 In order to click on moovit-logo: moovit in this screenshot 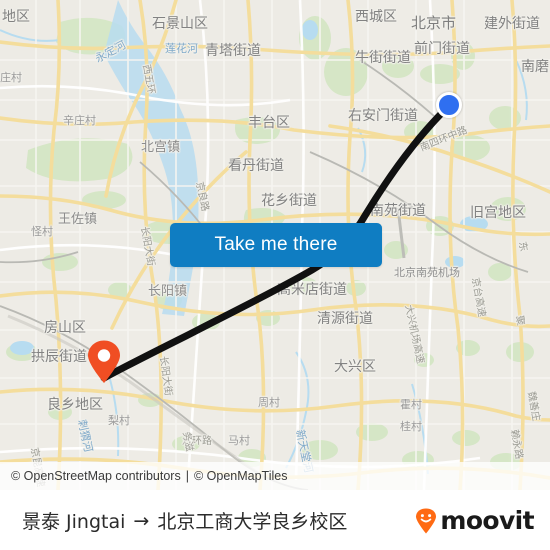, I will do `click(475, 520)`.